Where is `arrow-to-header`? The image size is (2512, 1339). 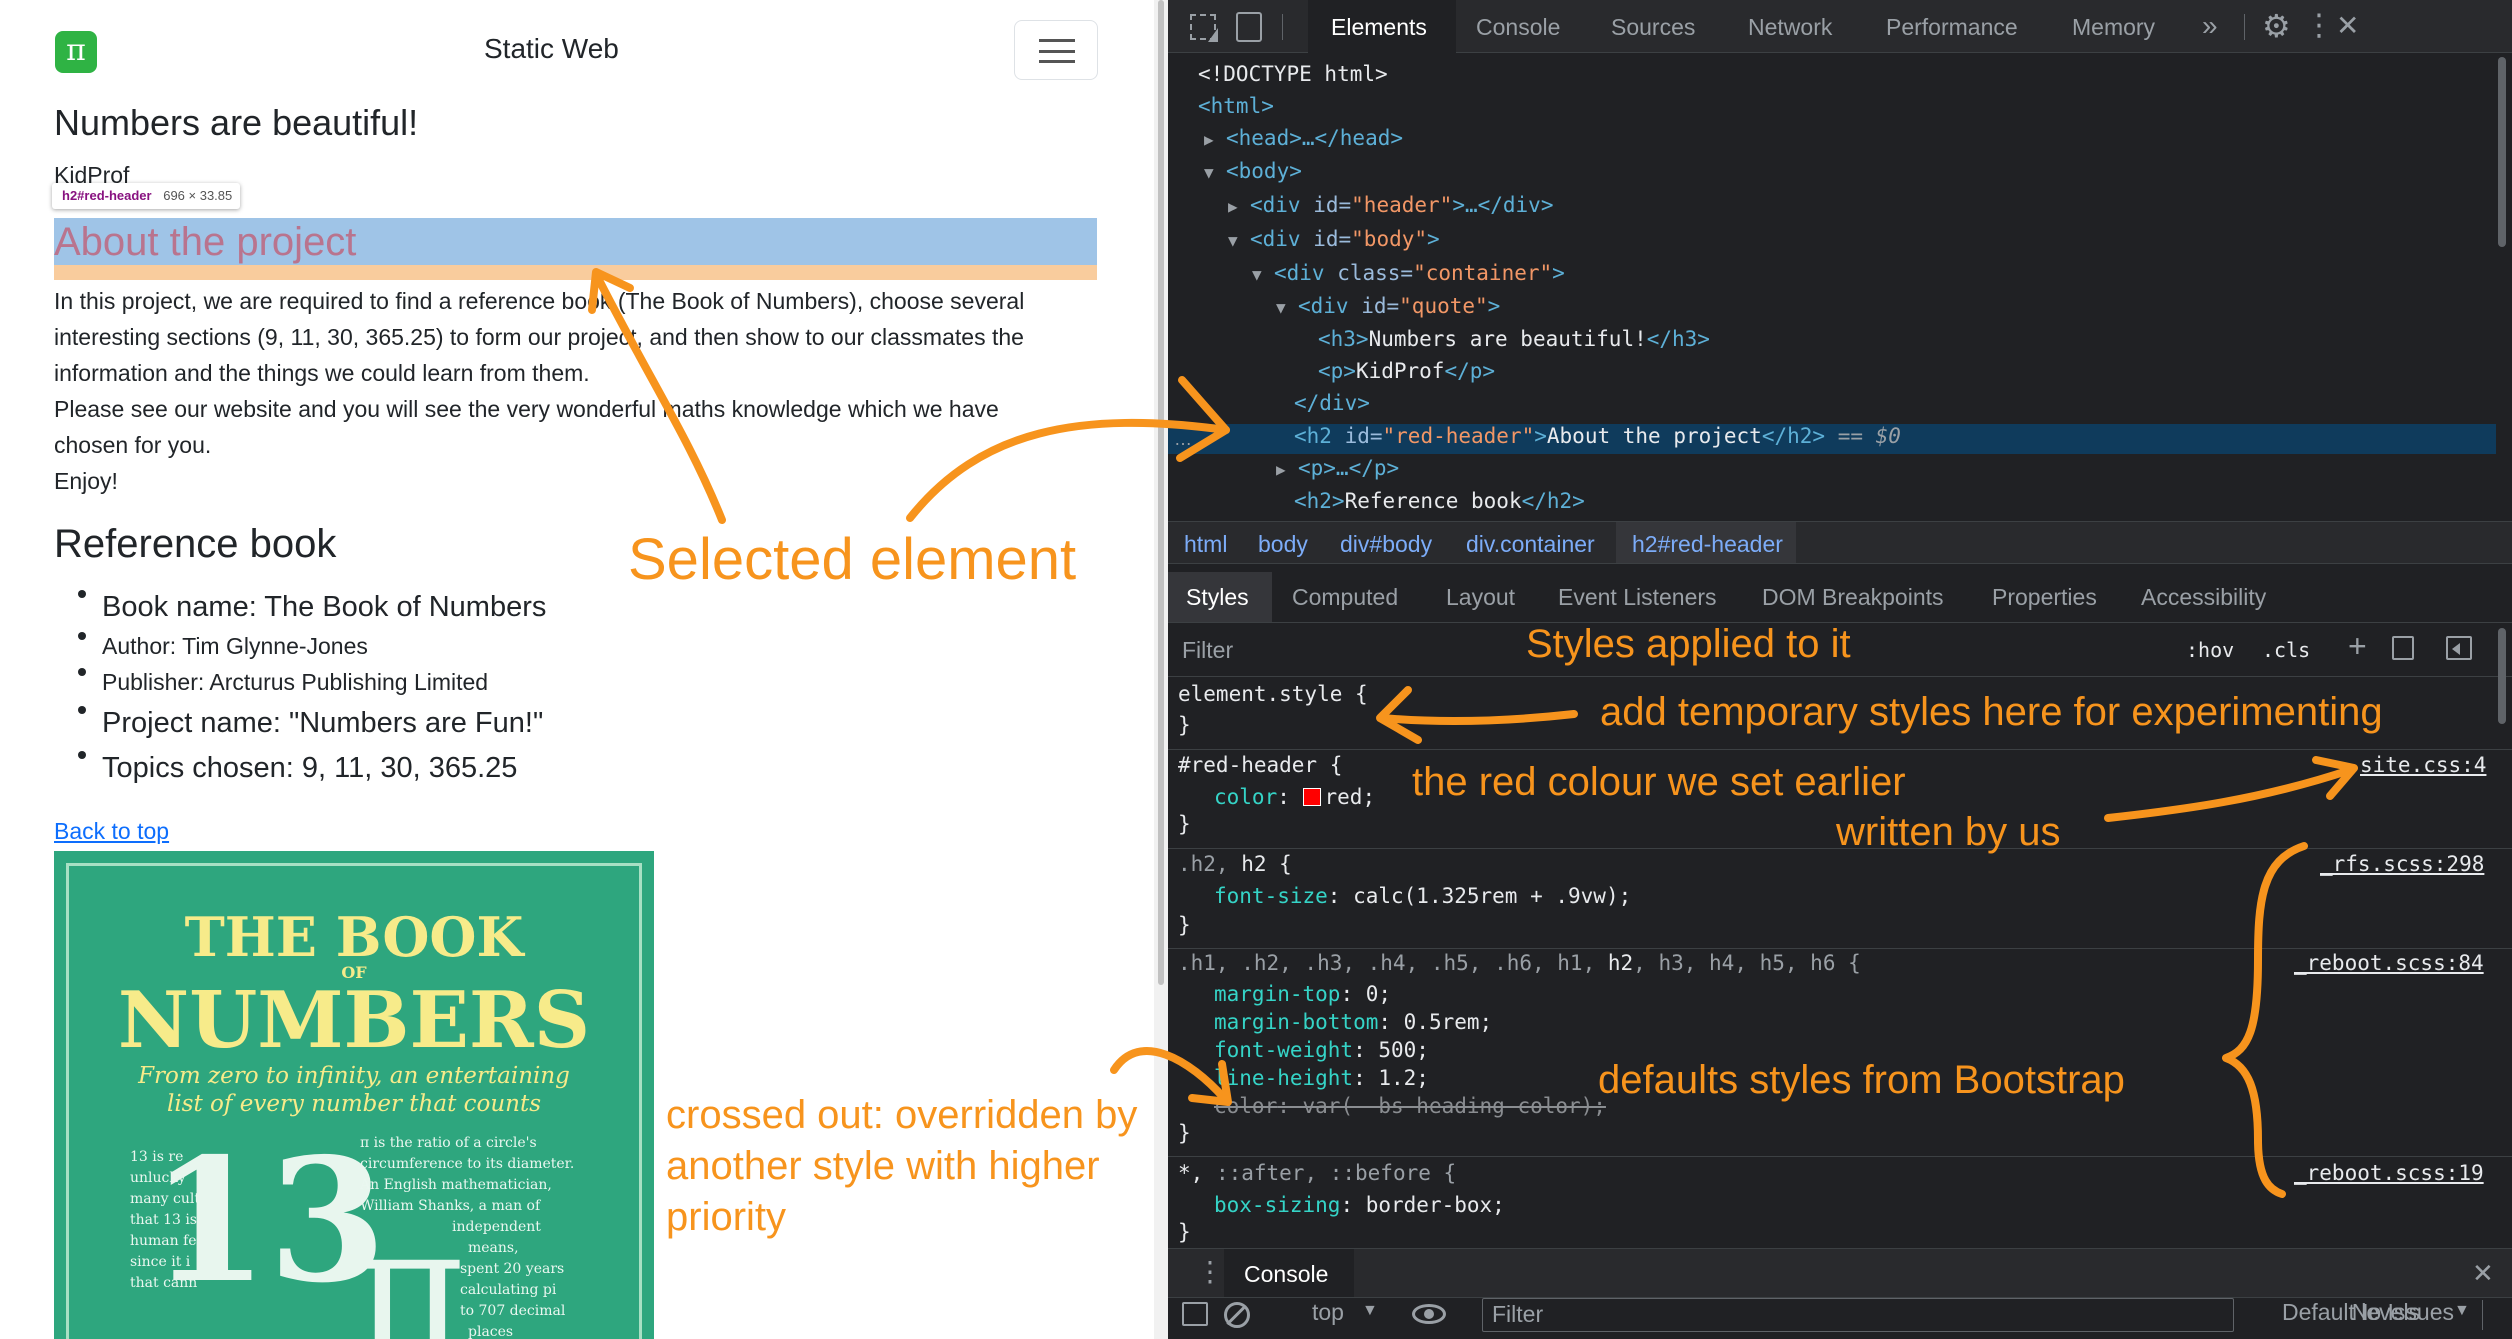
arrow-to-header is located at coordinates (660, 399).